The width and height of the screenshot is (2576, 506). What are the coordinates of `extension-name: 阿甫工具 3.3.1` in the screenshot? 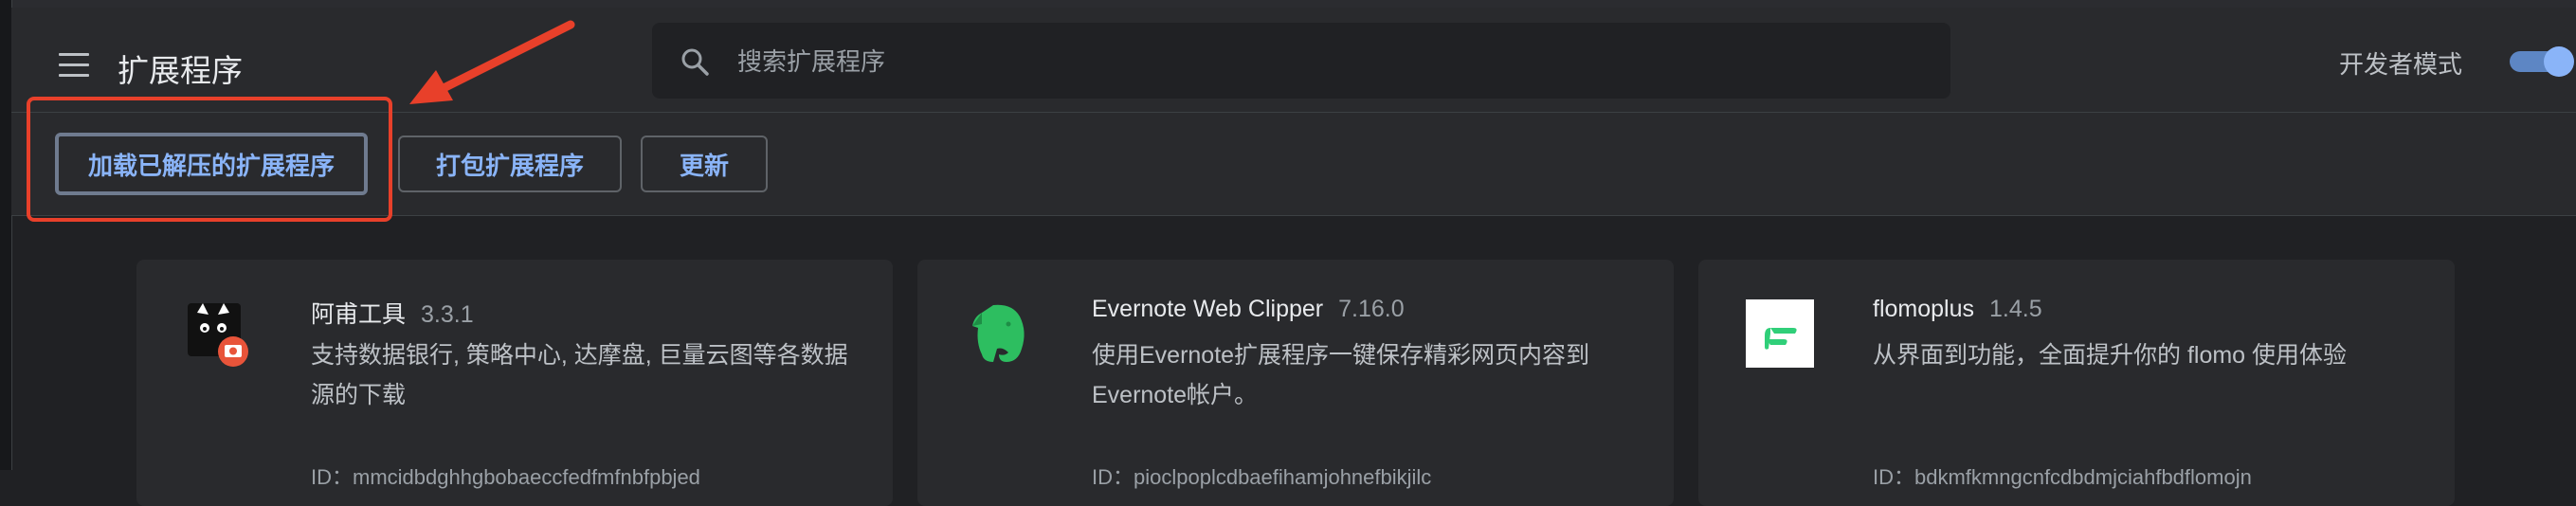 It's located at (392, 314).